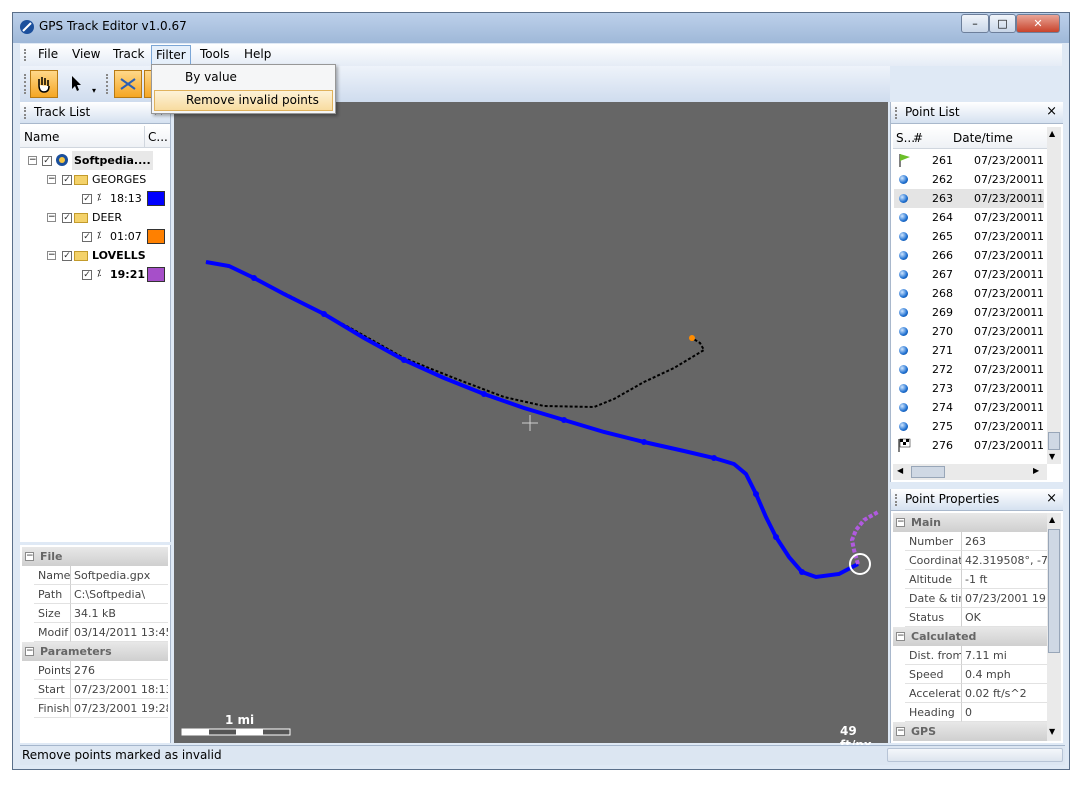 Image resolution: width=1091 pixels, height=792 pixels. I want to click on section-main: − Main, so click(970, 522).